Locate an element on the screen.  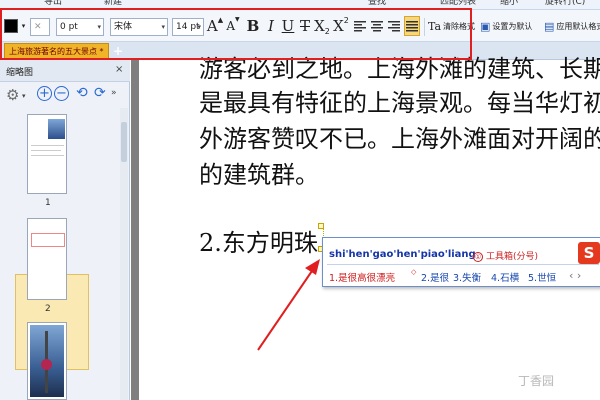
subscript-mark: 2 is located at coordinates (327, 31).